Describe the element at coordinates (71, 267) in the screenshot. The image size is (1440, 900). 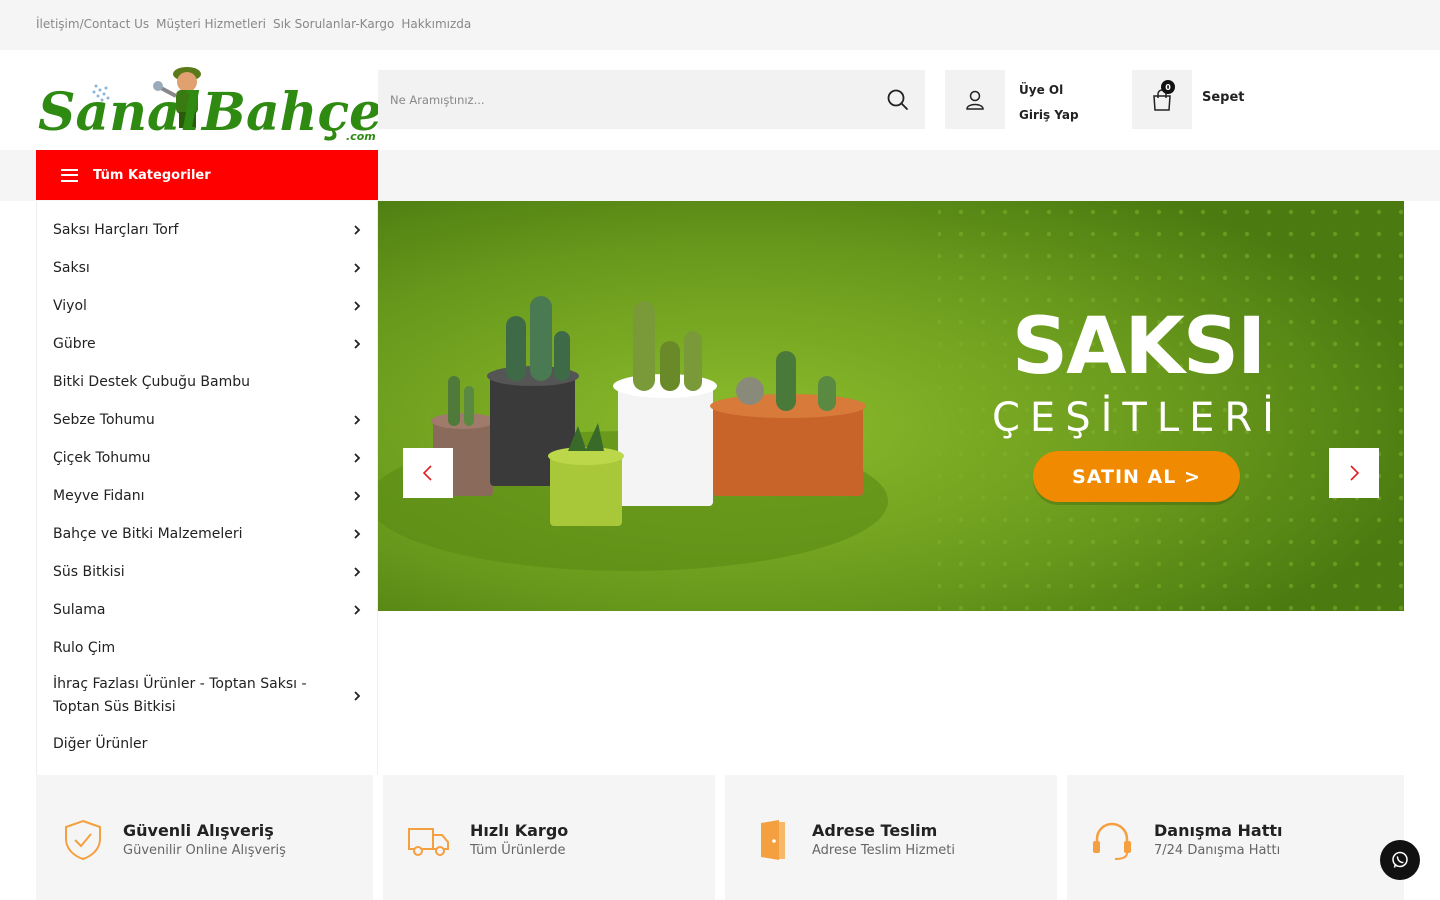
I see `category-item-label: Saksı` at that location.